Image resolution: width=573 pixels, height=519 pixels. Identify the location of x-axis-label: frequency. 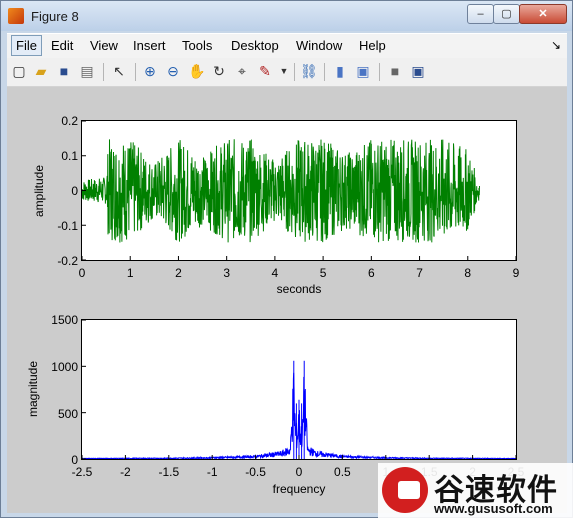
(299, 489).